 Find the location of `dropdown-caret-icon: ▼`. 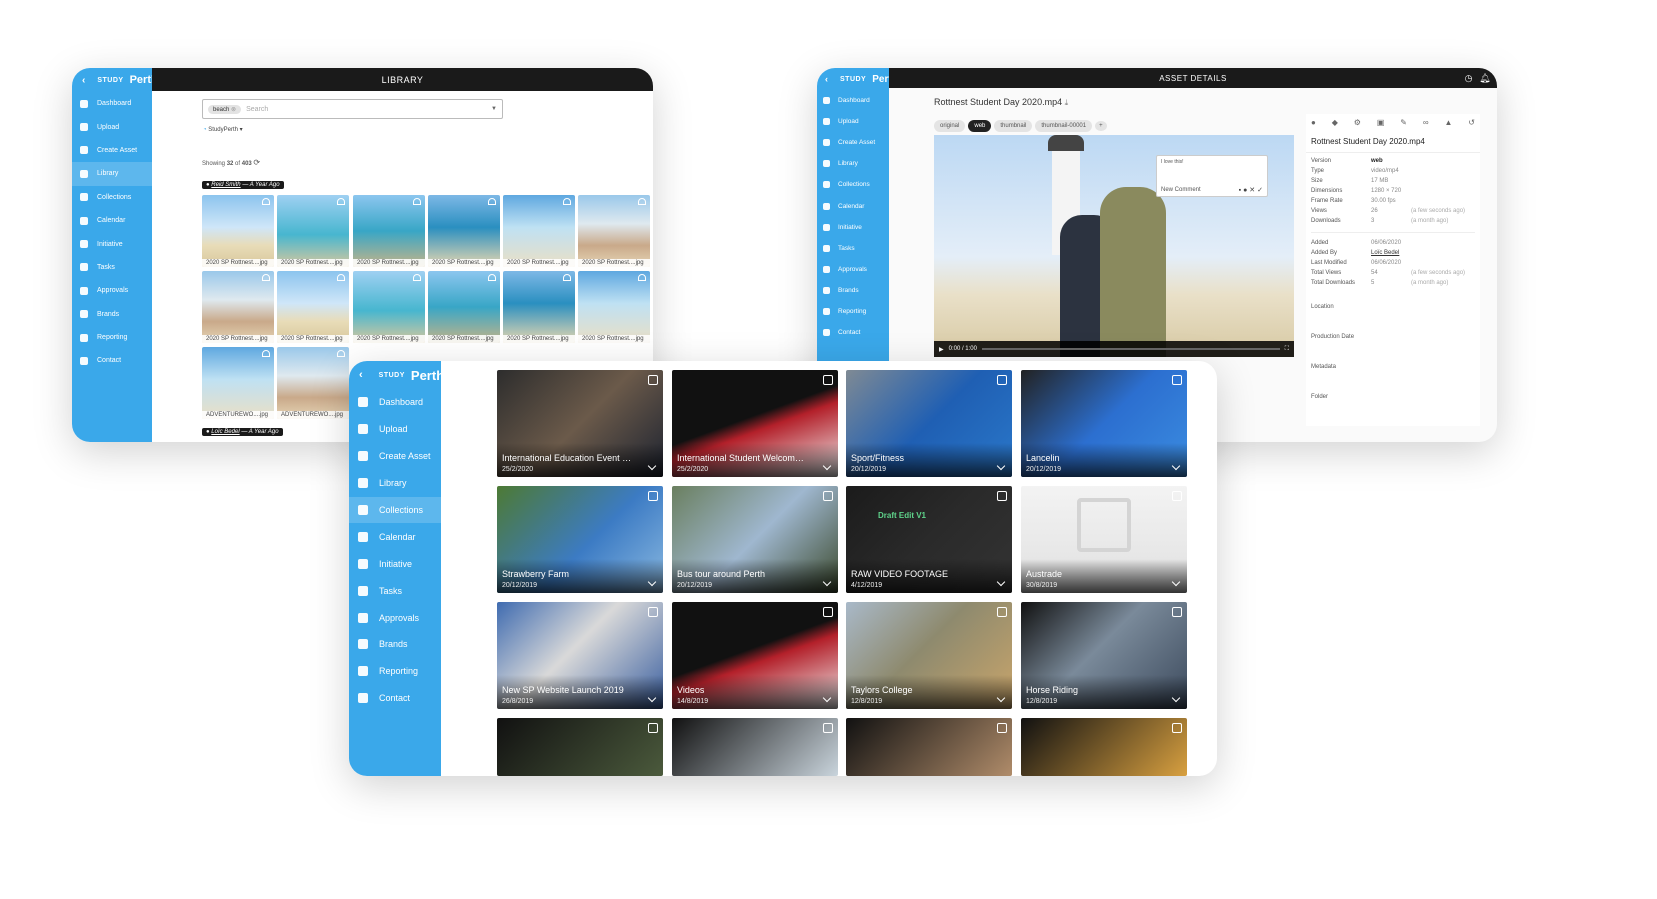

dropdown-caret-icon: ▼ is located at coordinates (494, 109).